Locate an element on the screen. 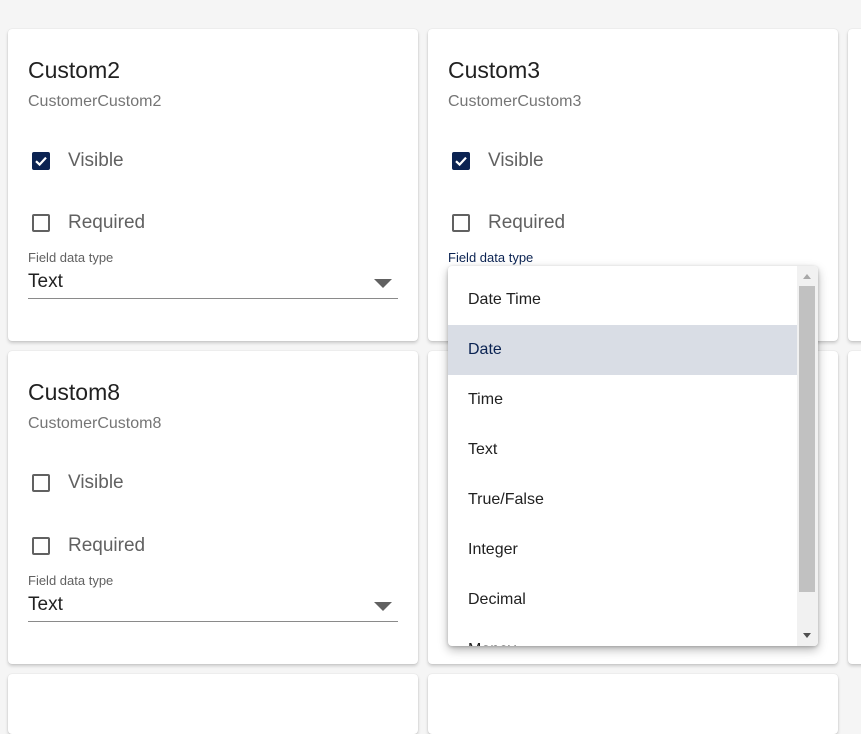 Image resolution: width=861 pixels, height=734 pixels. card-subtitle: CustomerCustom3 is located at coordinates (515, 101).